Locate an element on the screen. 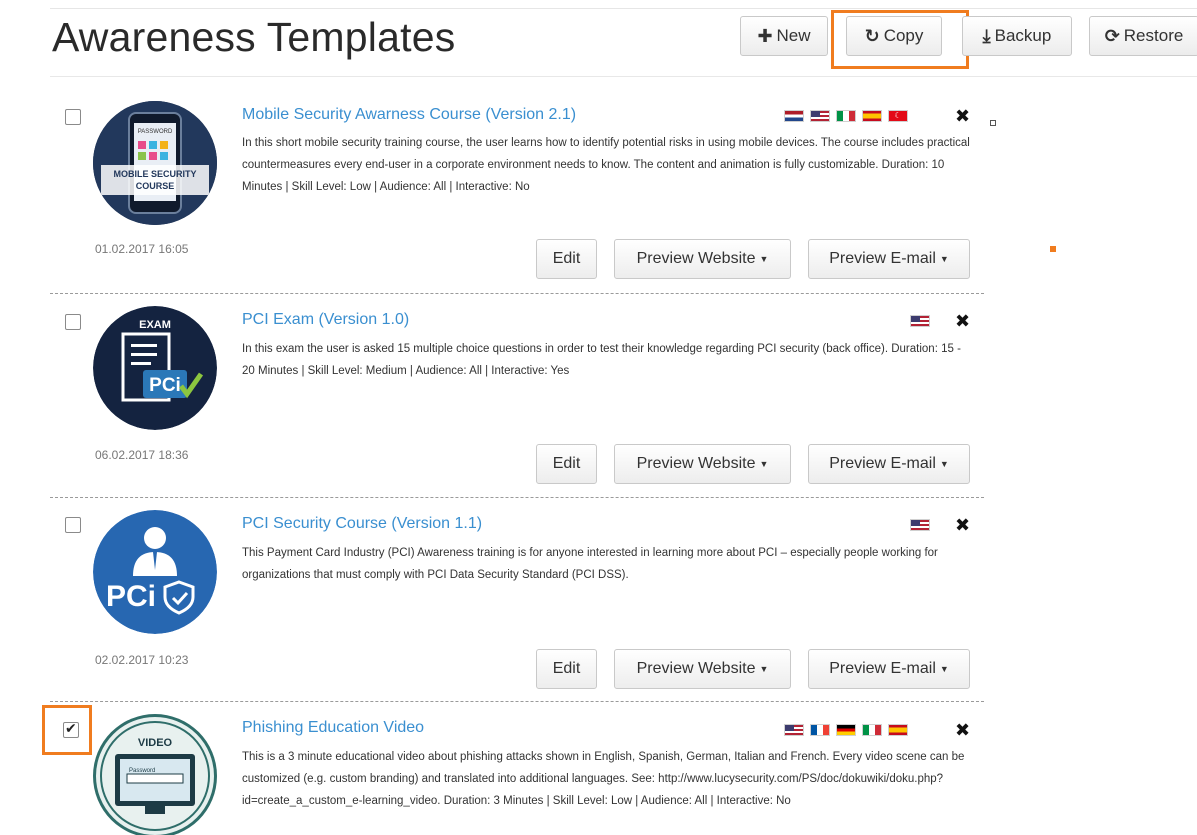  top-divider is located at coordinates (623, 8).